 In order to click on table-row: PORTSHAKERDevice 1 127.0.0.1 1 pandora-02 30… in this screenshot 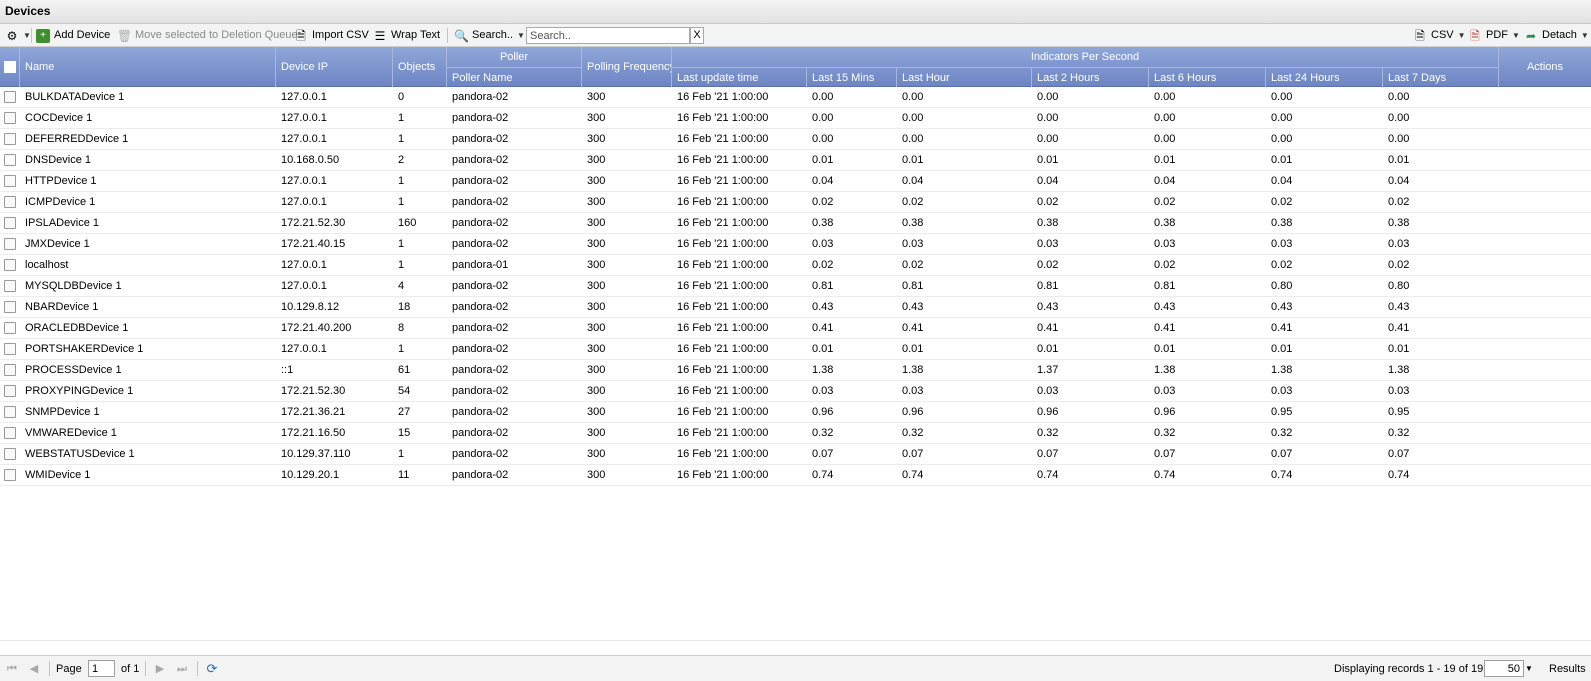, I will do `click(795, 349)`.